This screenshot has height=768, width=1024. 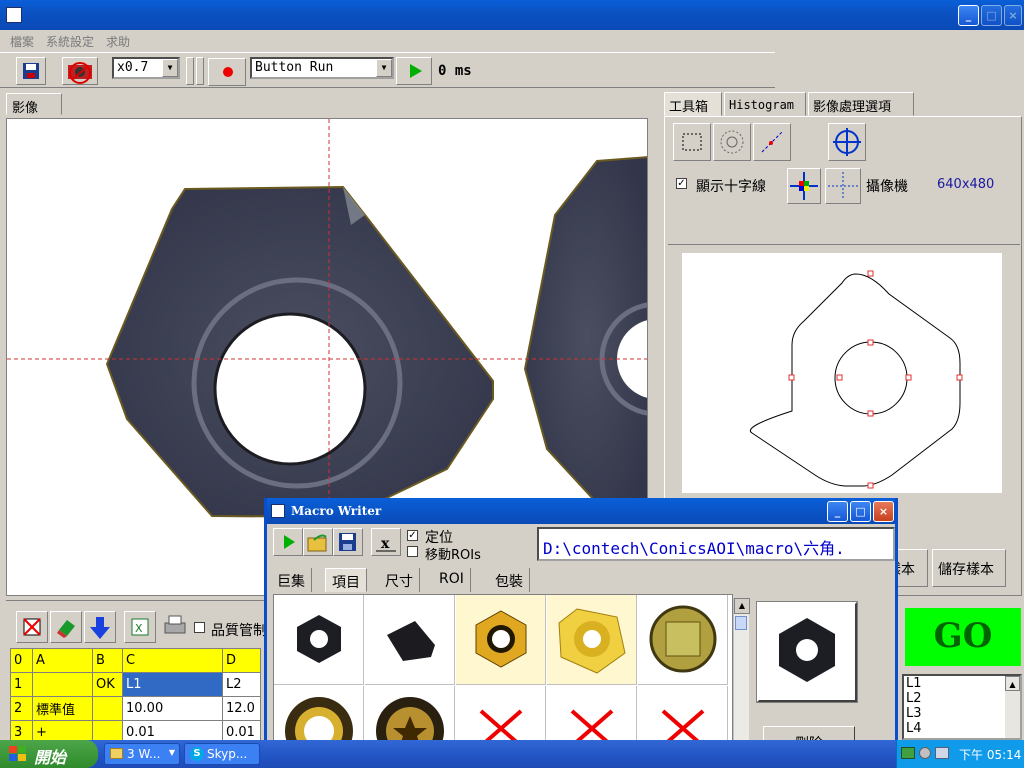 What do you see at coordinates (966, 570) in the screenshot?
I see `save-sample-button-label: 儲存樣本` at bounding box center [966, 570].